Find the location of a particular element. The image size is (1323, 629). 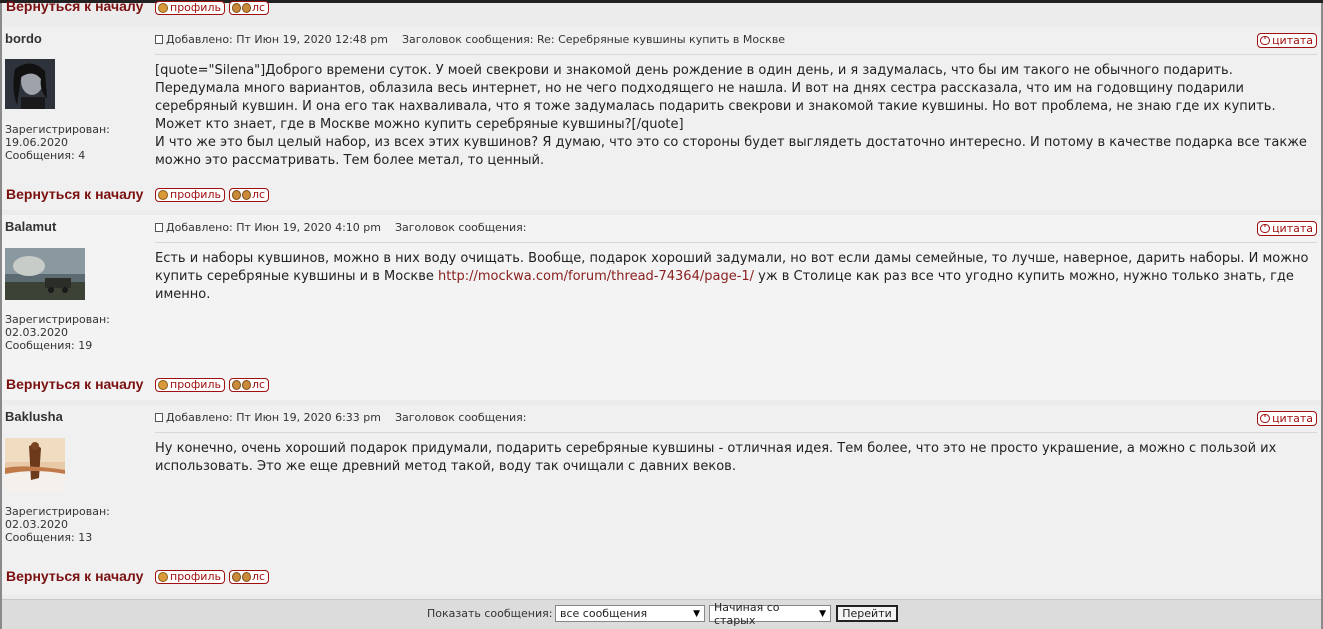

post-author: bordo is located at coordinates (23, 38).